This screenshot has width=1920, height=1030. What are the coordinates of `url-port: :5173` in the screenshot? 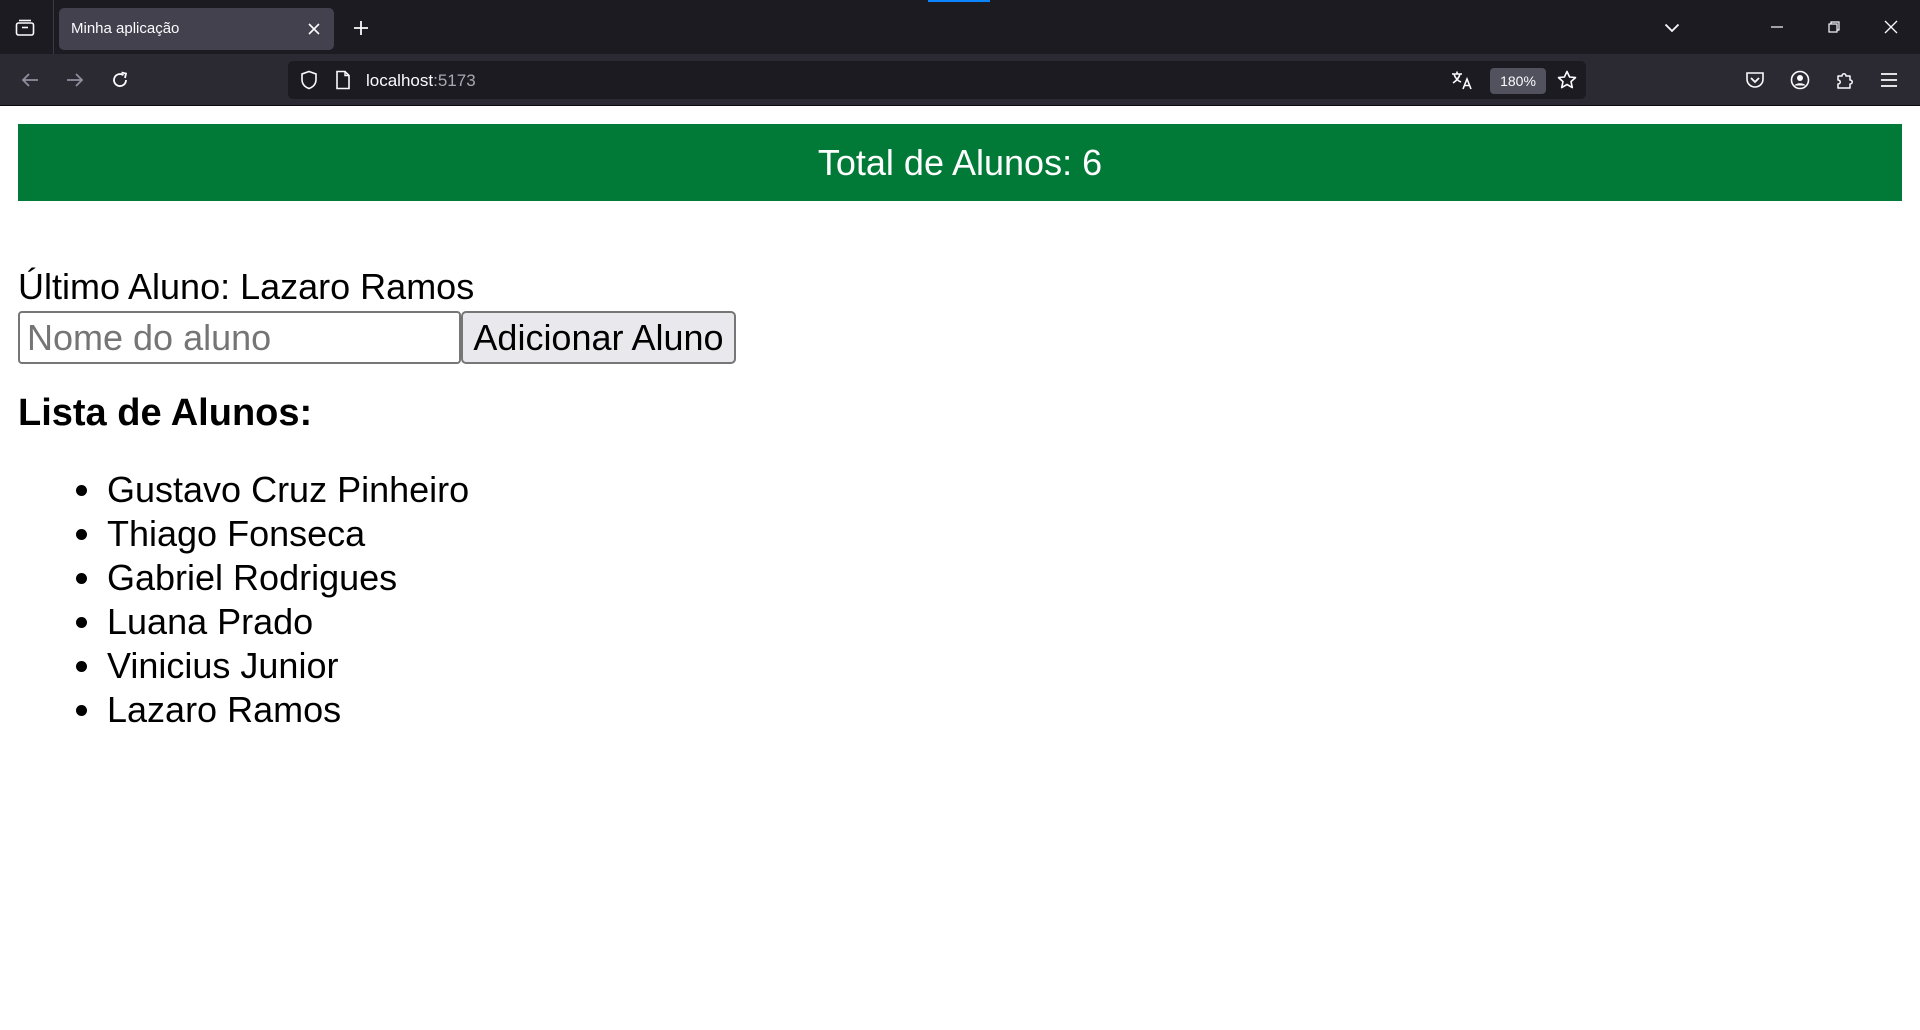 It's located at (454, 80).